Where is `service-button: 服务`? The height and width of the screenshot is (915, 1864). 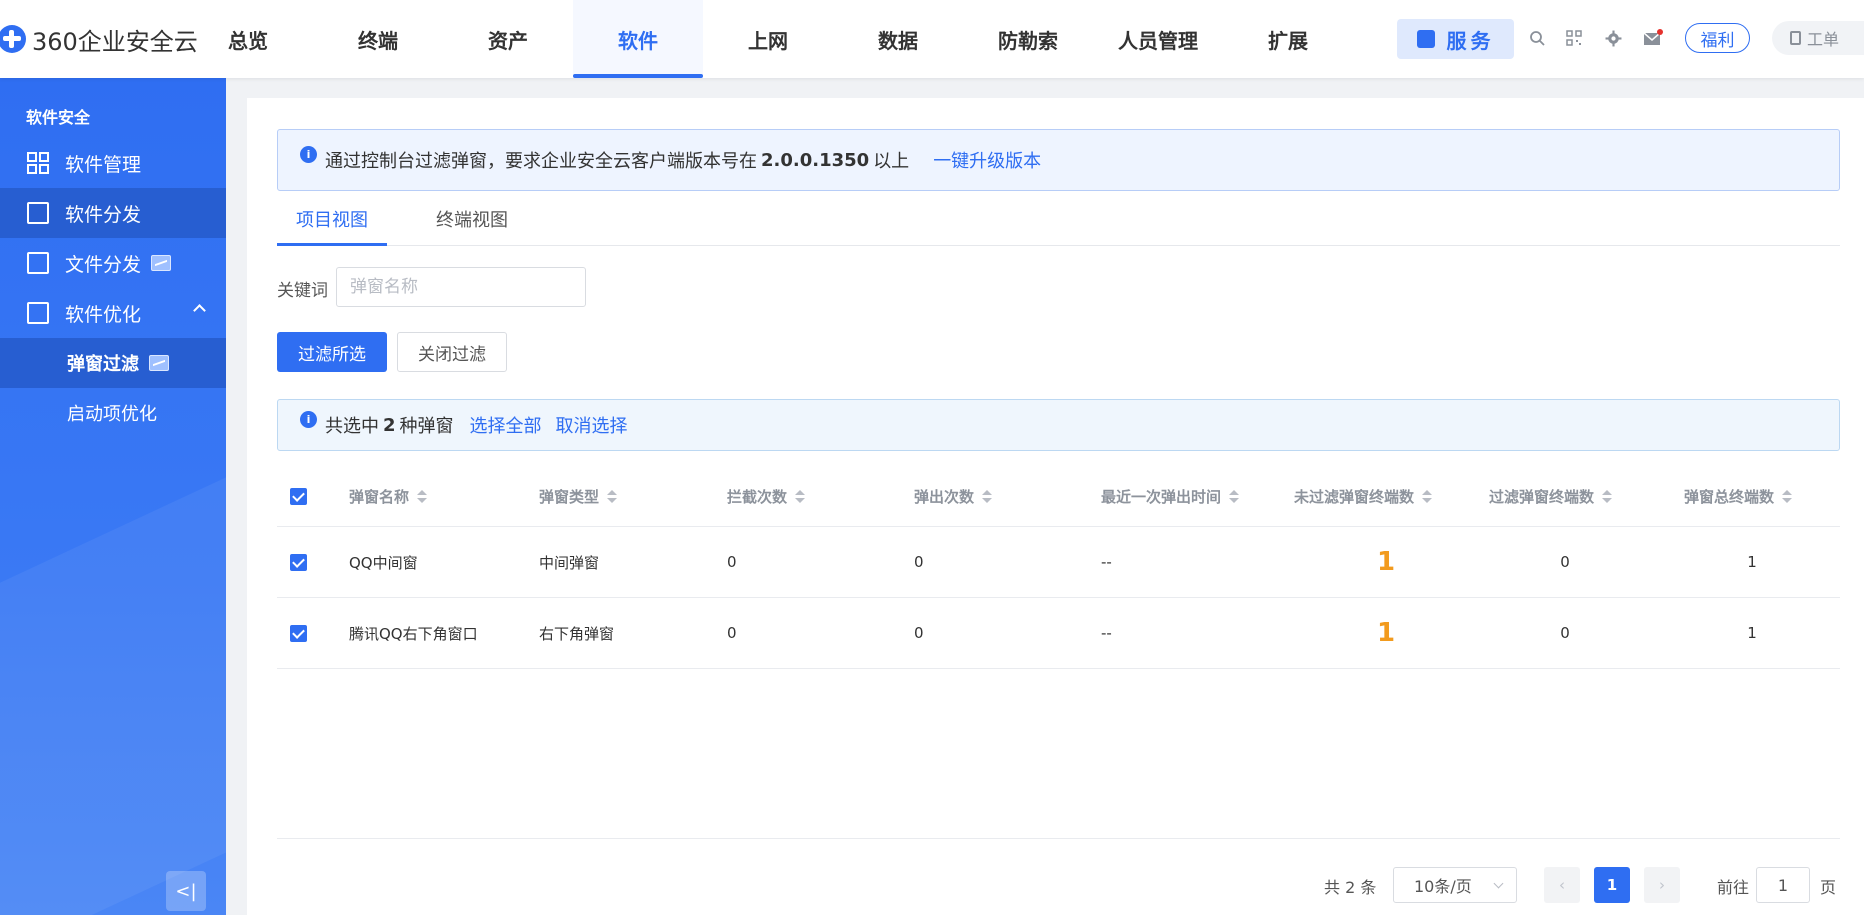
service-button: 服务 is located at coordinates (1455, 39).